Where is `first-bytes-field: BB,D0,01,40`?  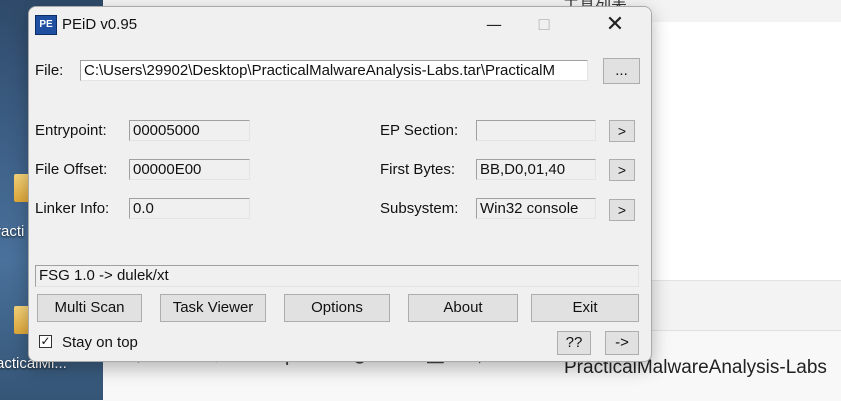 first-bytes-field: BB,D0,01,40 is located at coordinates (536, 169).